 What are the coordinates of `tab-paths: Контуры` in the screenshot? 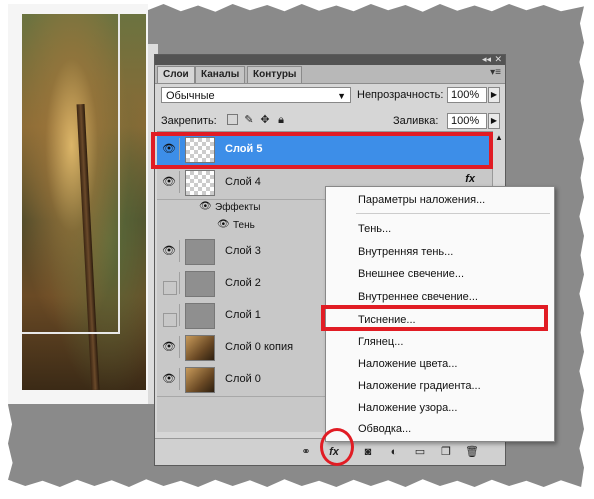 It's located at (275, 74).